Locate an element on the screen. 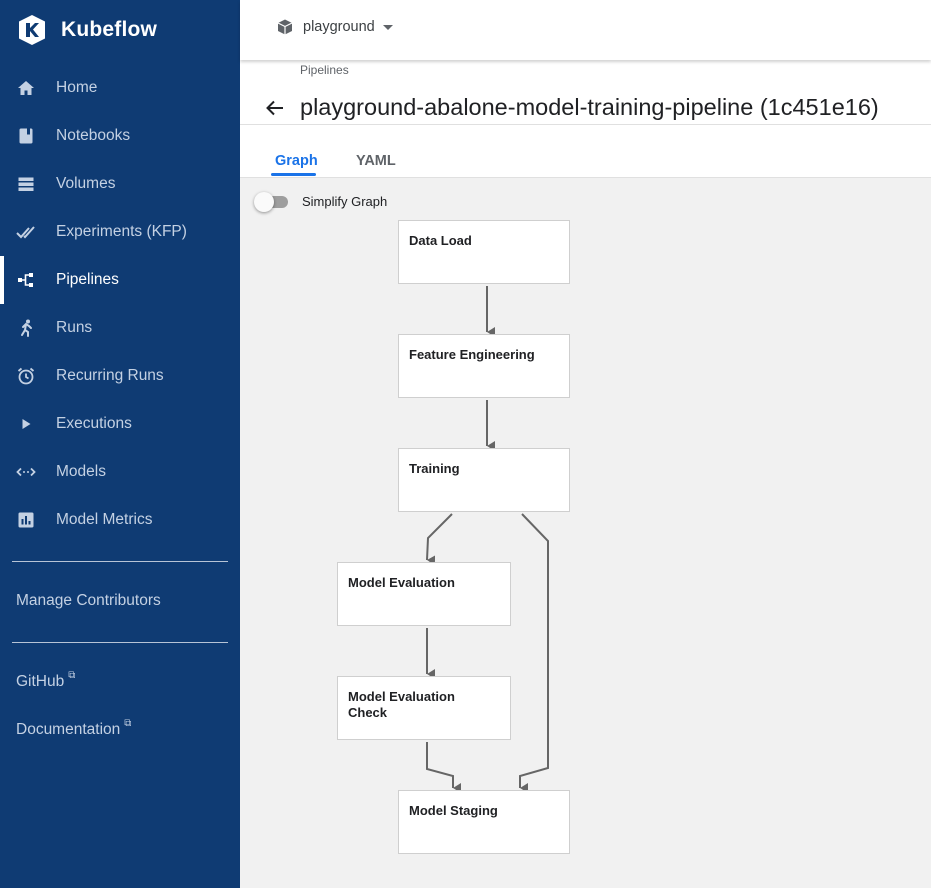 This screenshot has height=888, width=931. active-tab-indicator is located at coordinates (293, 174).